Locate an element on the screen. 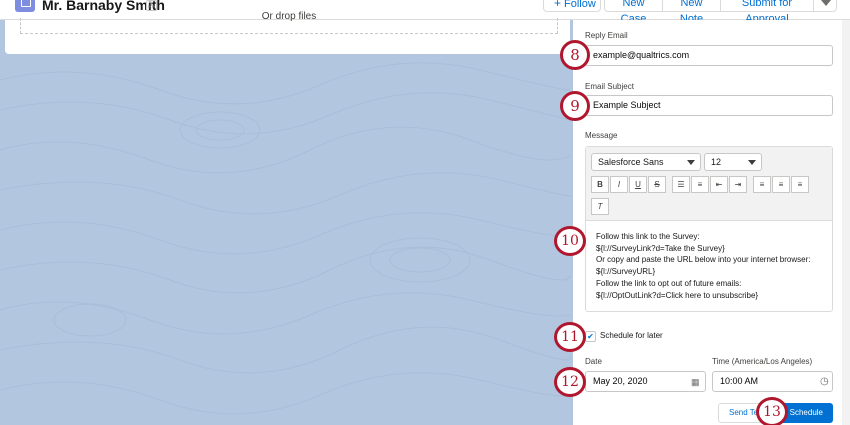 The height and width of the screenshot is (425, 850). more-actions-chevron-icon is located at coordinates (825, 6).